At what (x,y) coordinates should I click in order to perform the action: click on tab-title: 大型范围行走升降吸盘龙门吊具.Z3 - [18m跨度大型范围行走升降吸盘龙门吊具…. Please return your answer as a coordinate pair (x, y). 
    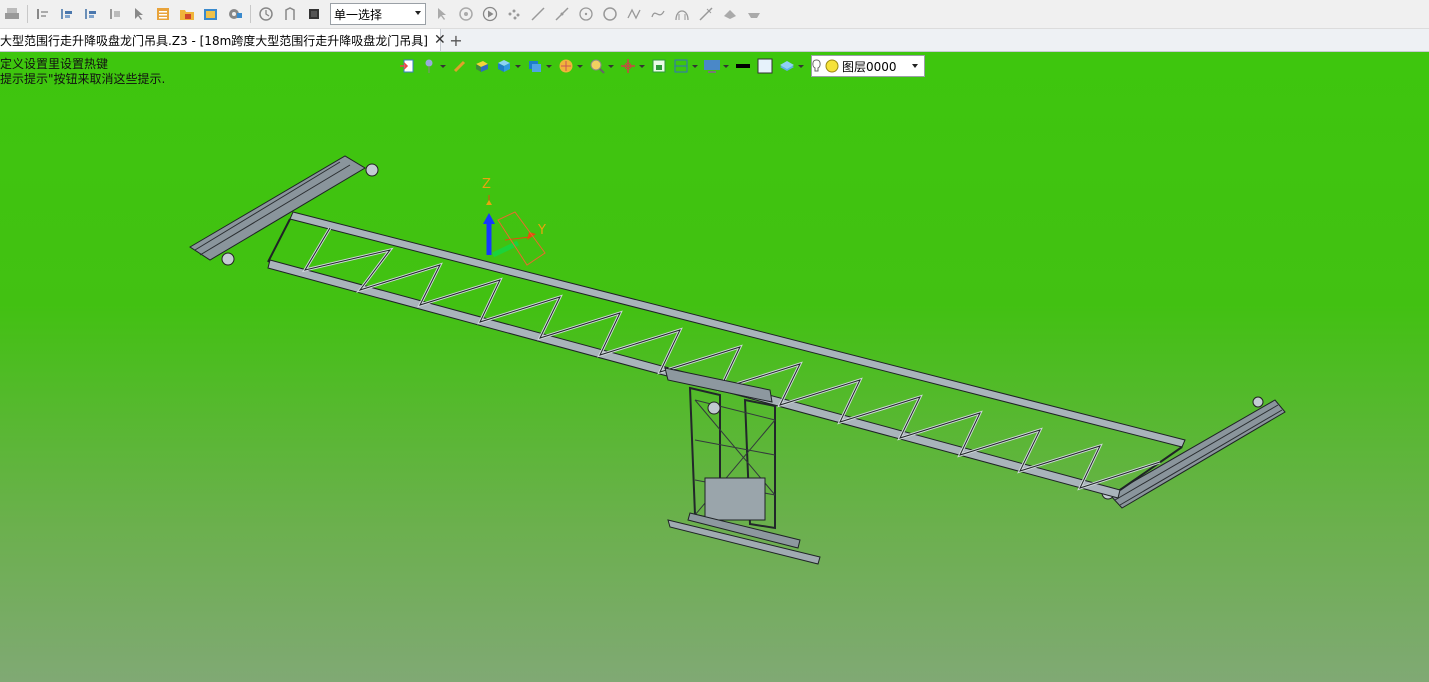
    Looking at the image, I should click on (214, 40).